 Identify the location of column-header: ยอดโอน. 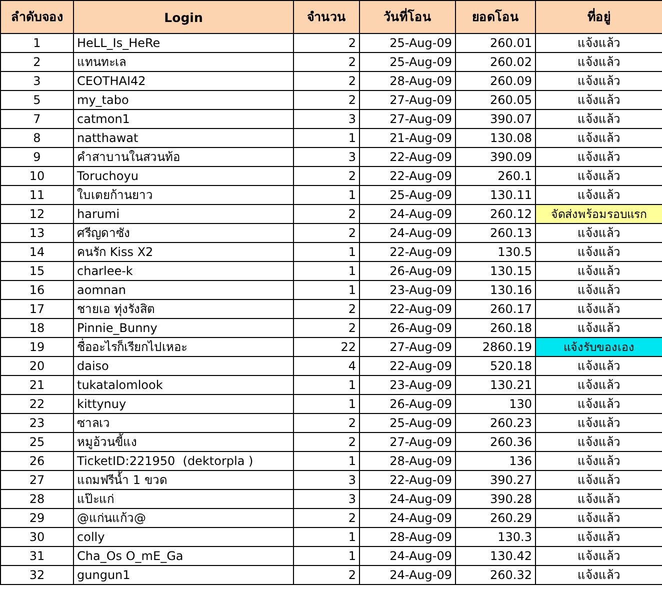
(496, 17).